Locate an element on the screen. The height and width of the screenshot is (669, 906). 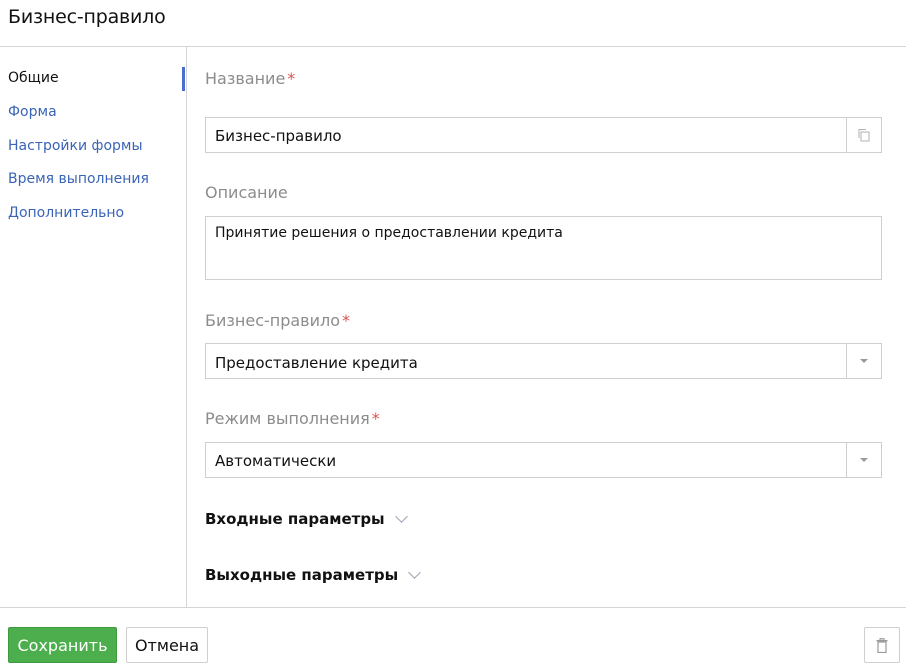
dialog-title: Бизнес-правило is located at coordinates (87, 17).